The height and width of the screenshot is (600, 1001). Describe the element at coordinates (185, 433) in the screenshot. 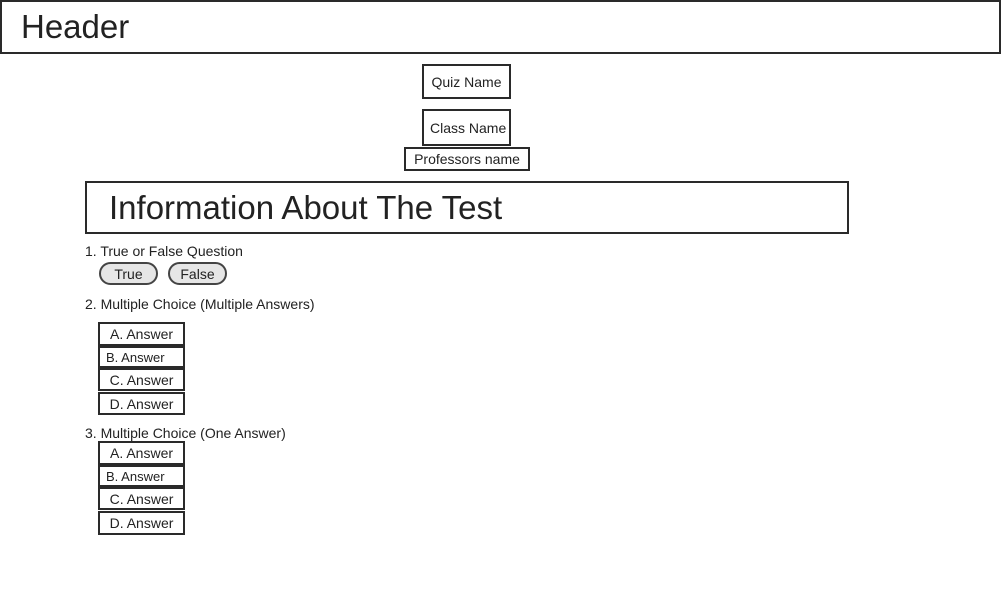

I see `question-3-label: 3. Multiple Choice (One Answer)` at that location.